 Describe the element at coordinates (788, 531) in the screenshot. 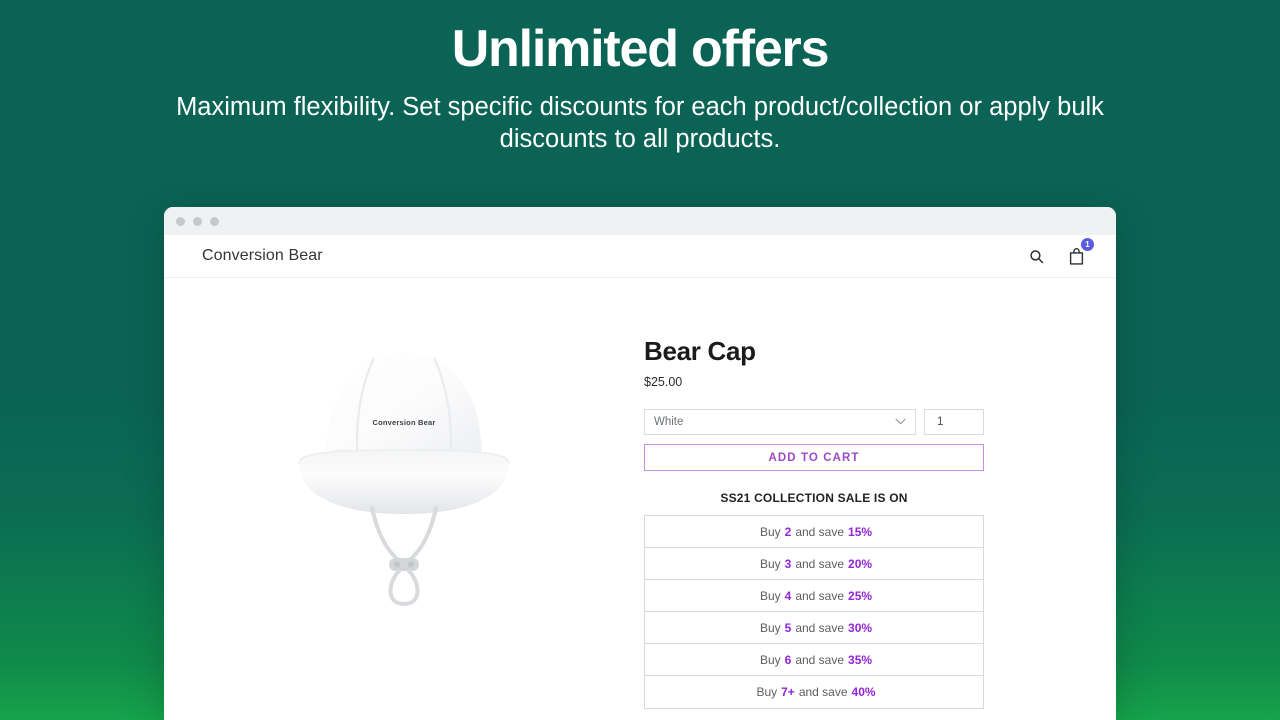

I see `tier-quantity: 2` at that location.